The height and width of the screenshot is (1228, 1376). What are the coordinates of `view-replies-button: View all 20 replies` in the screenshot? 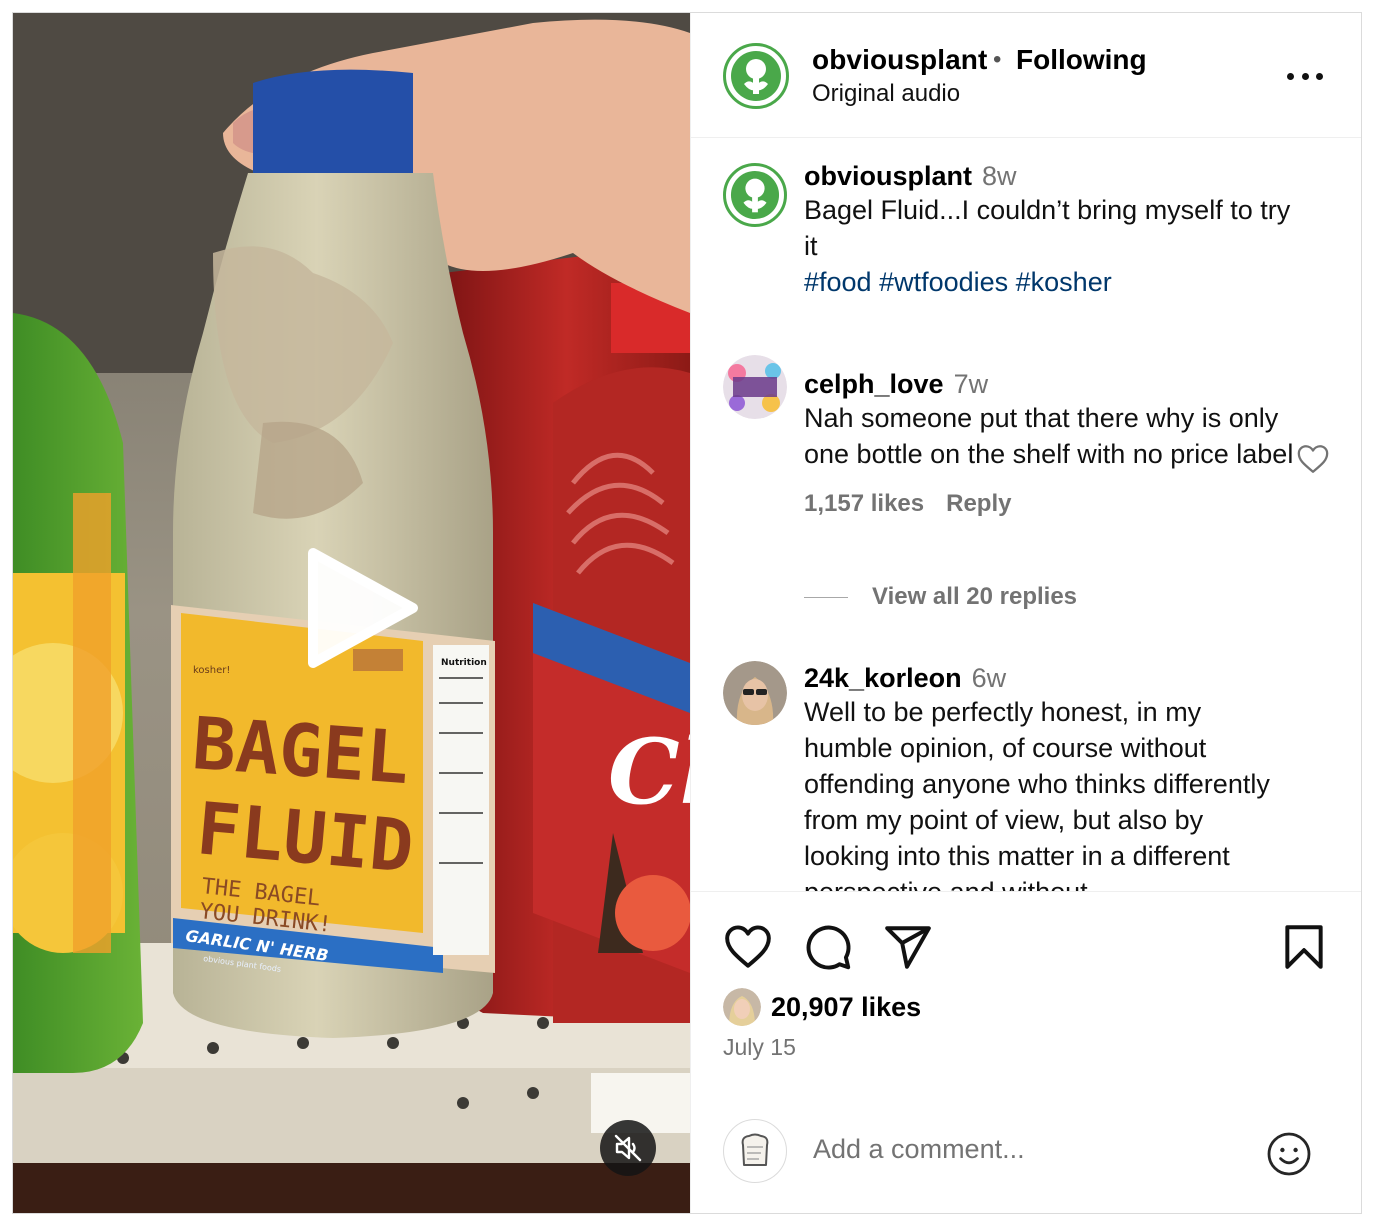 It's located at (940, 597).